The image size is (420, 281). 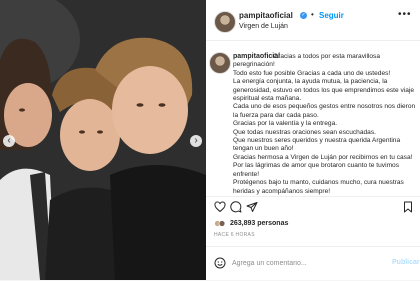 What do you see at coordinates (259, 223) in the screenshot?
I see `likes-count: 263,893 personas` at bounding box center [259, 223].